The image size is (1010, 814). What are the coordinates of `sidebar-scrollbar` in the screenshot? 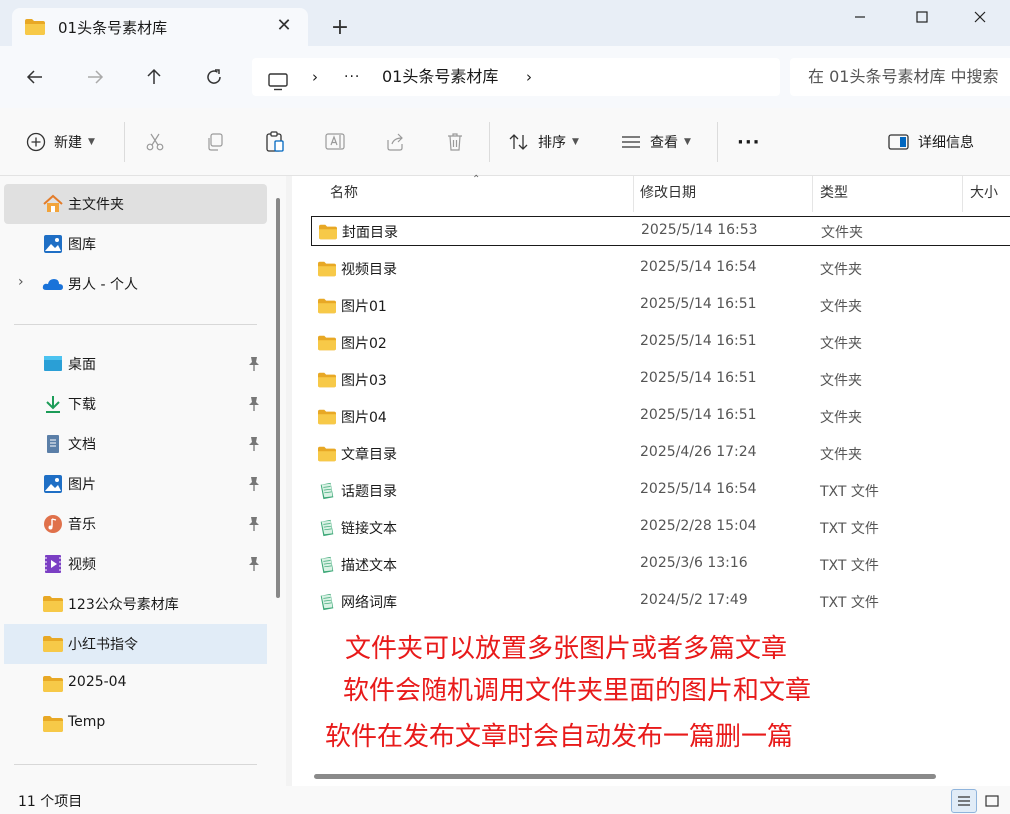 It's located at (278, 398).